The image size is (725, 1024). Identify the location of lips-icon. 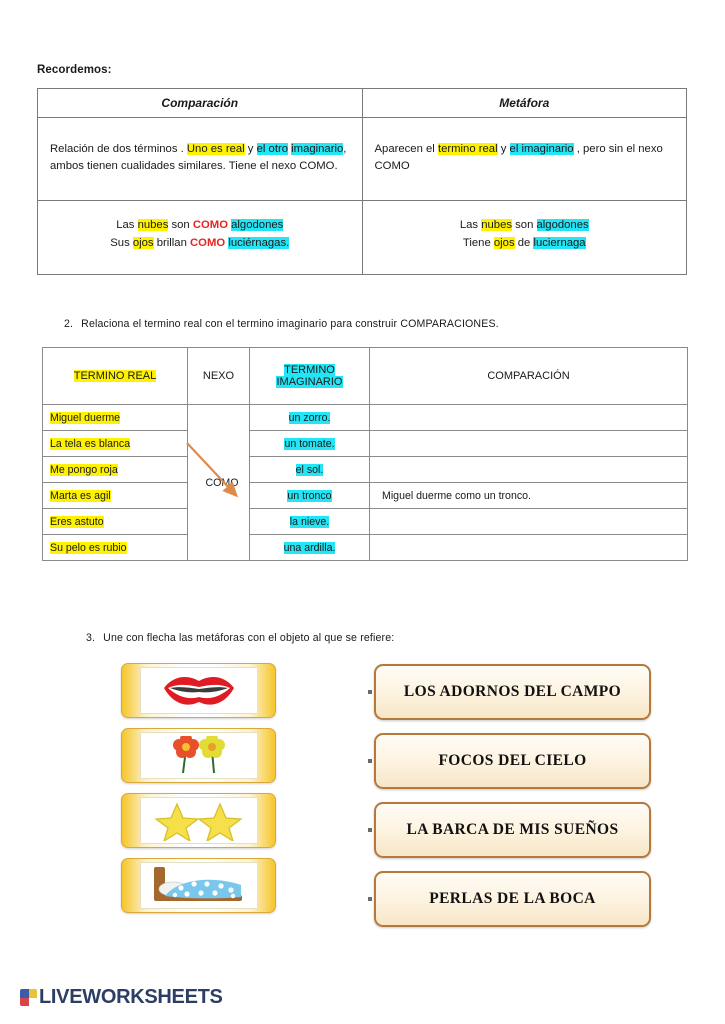
(199, 690).